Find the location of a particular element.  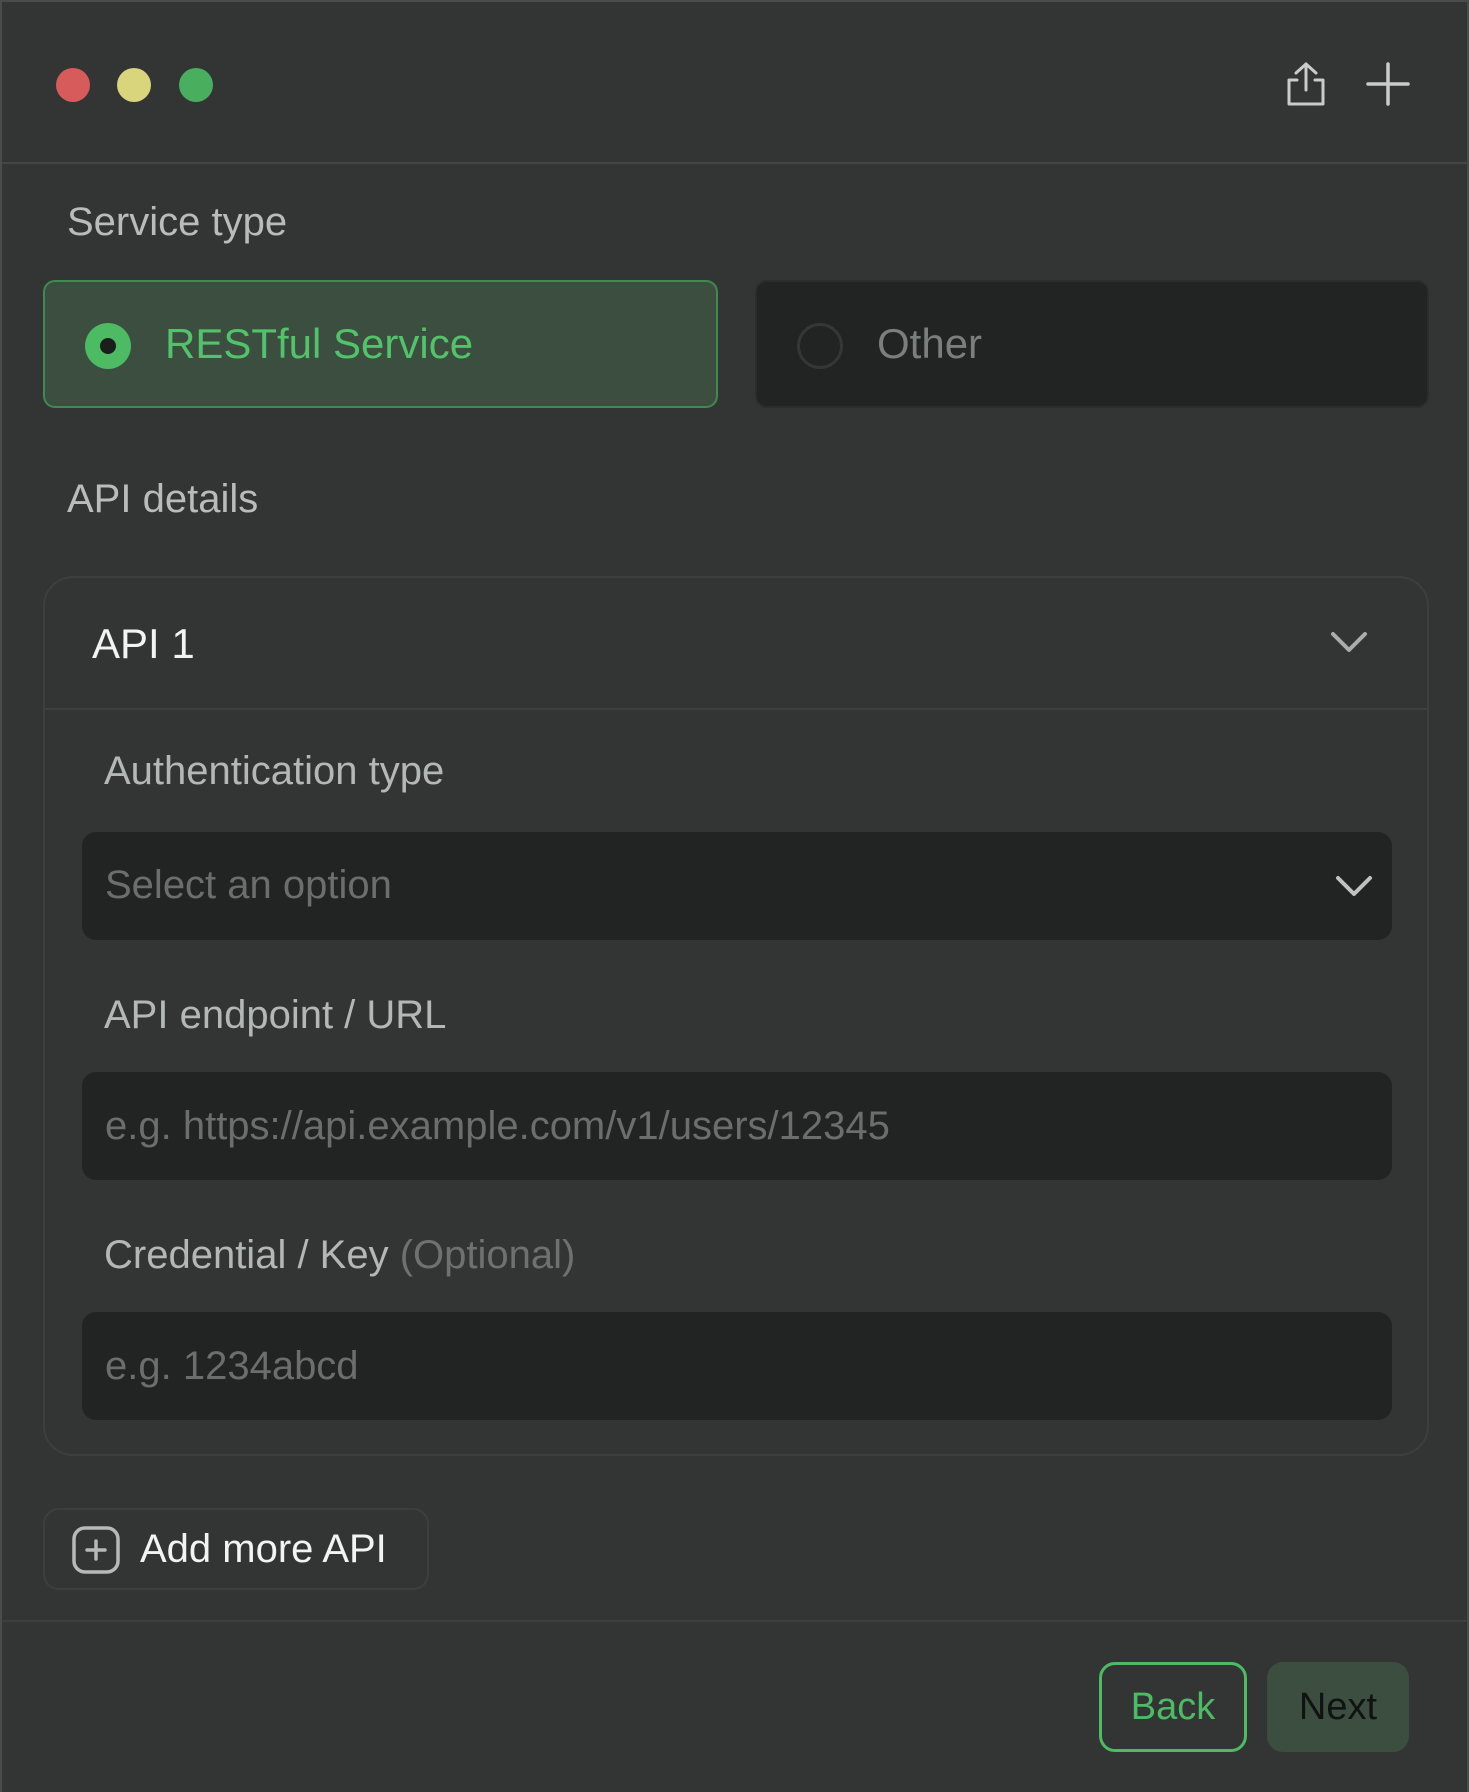

api-title: API 1 is located at coordinates (143, 643).